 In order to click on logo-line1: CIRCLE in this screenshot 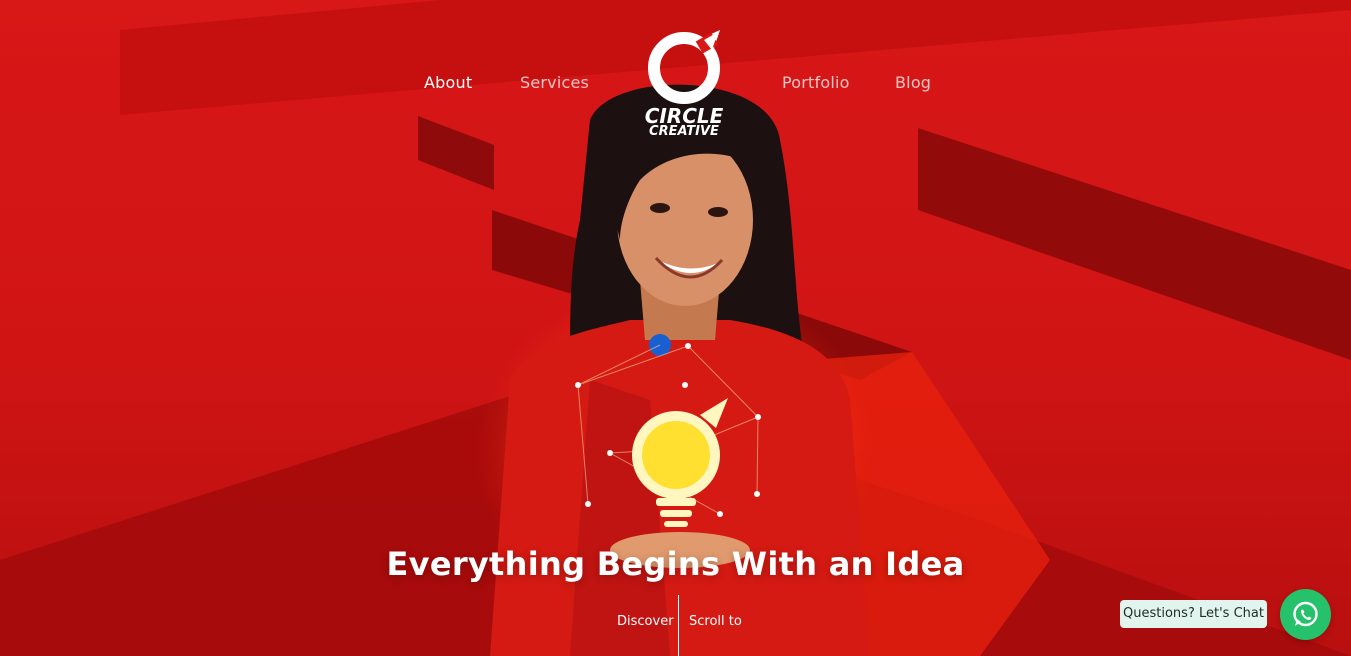, I will do `click(684, 116)`.